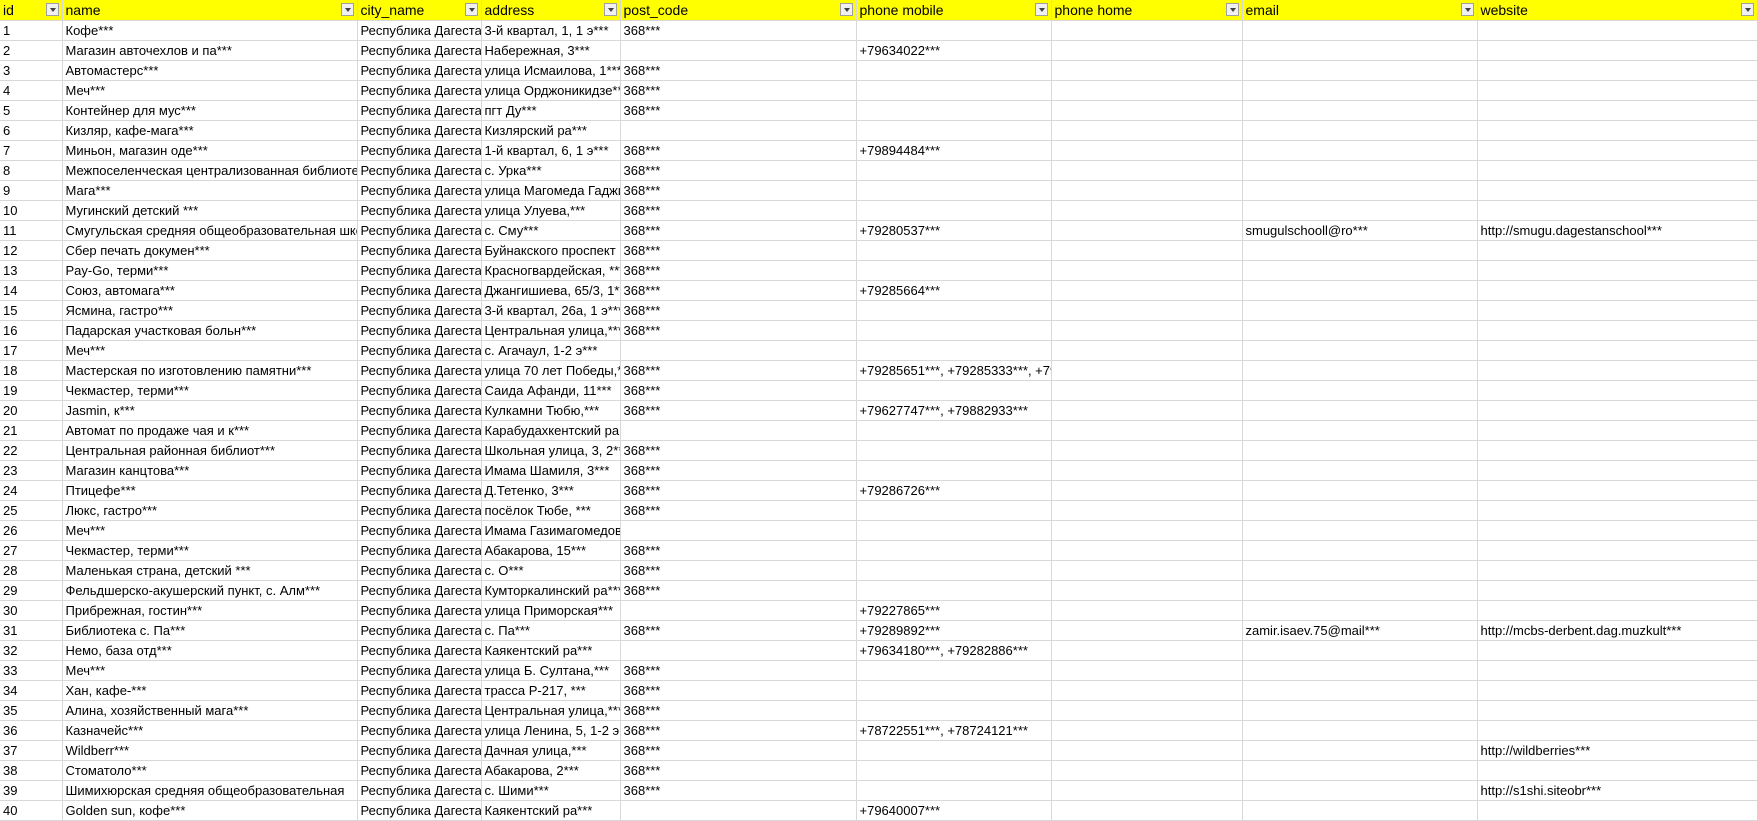 The image size is (1757, 821). I want to click on cell: Кофе***, so click(210, 30).